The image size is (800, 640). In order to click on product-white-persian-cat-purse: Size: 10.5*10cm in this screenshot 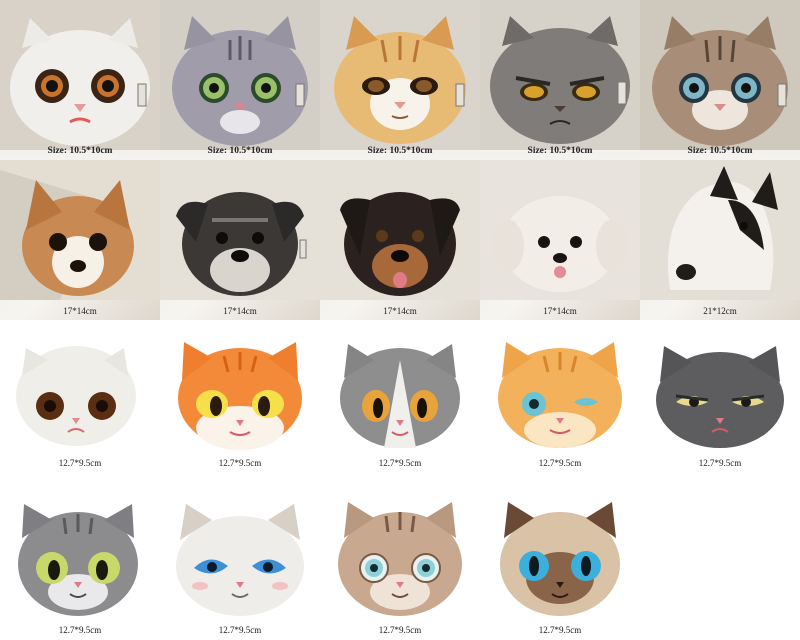, I will do `click(80, 80)`.